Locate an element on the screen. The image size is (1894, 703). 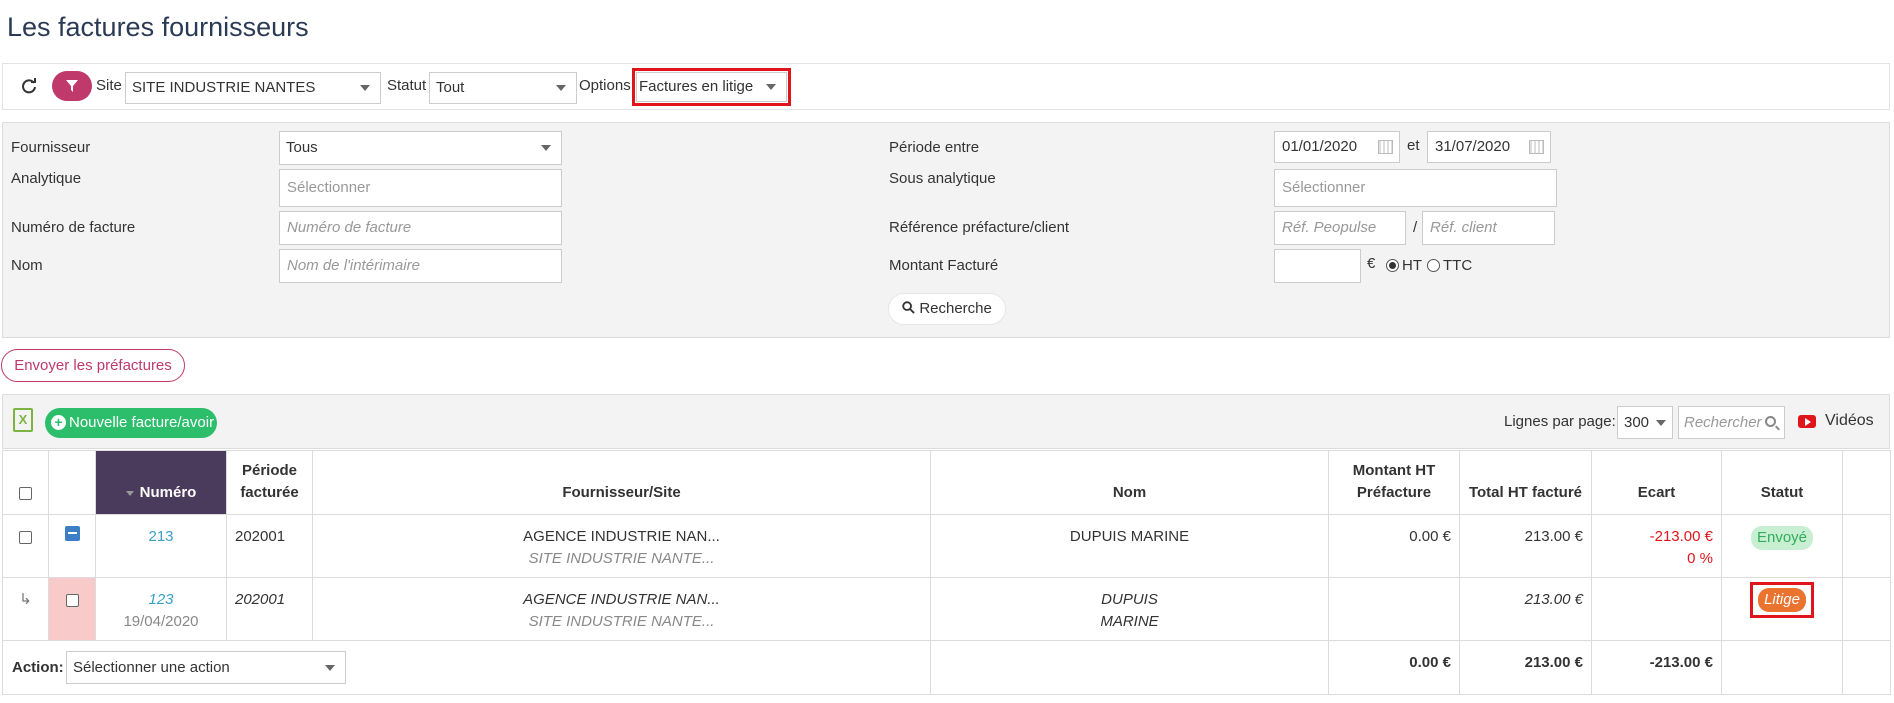
litige-highlight: Litige is located at coordinates (1782, 600).